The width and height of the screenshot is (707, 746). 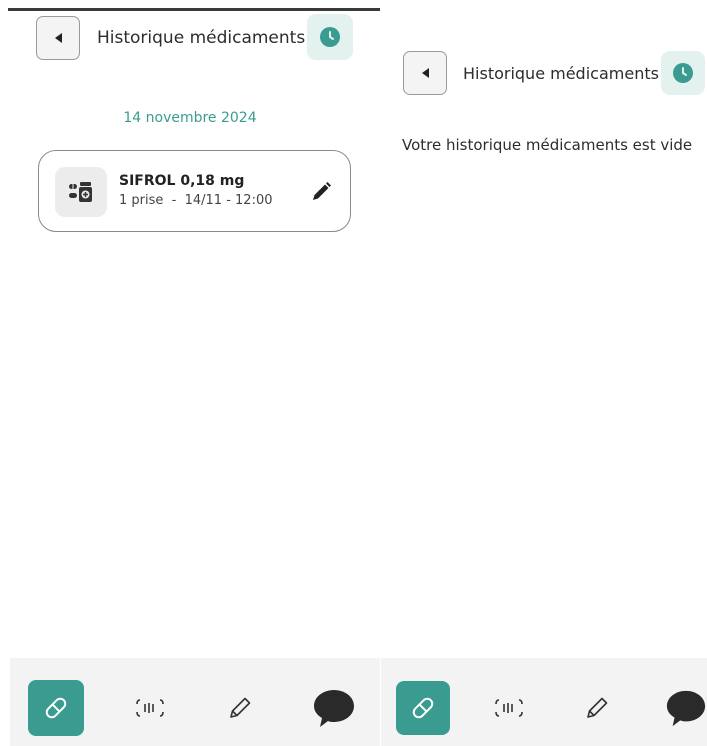 I want to click on top-divider, so click(x=194, y=9).